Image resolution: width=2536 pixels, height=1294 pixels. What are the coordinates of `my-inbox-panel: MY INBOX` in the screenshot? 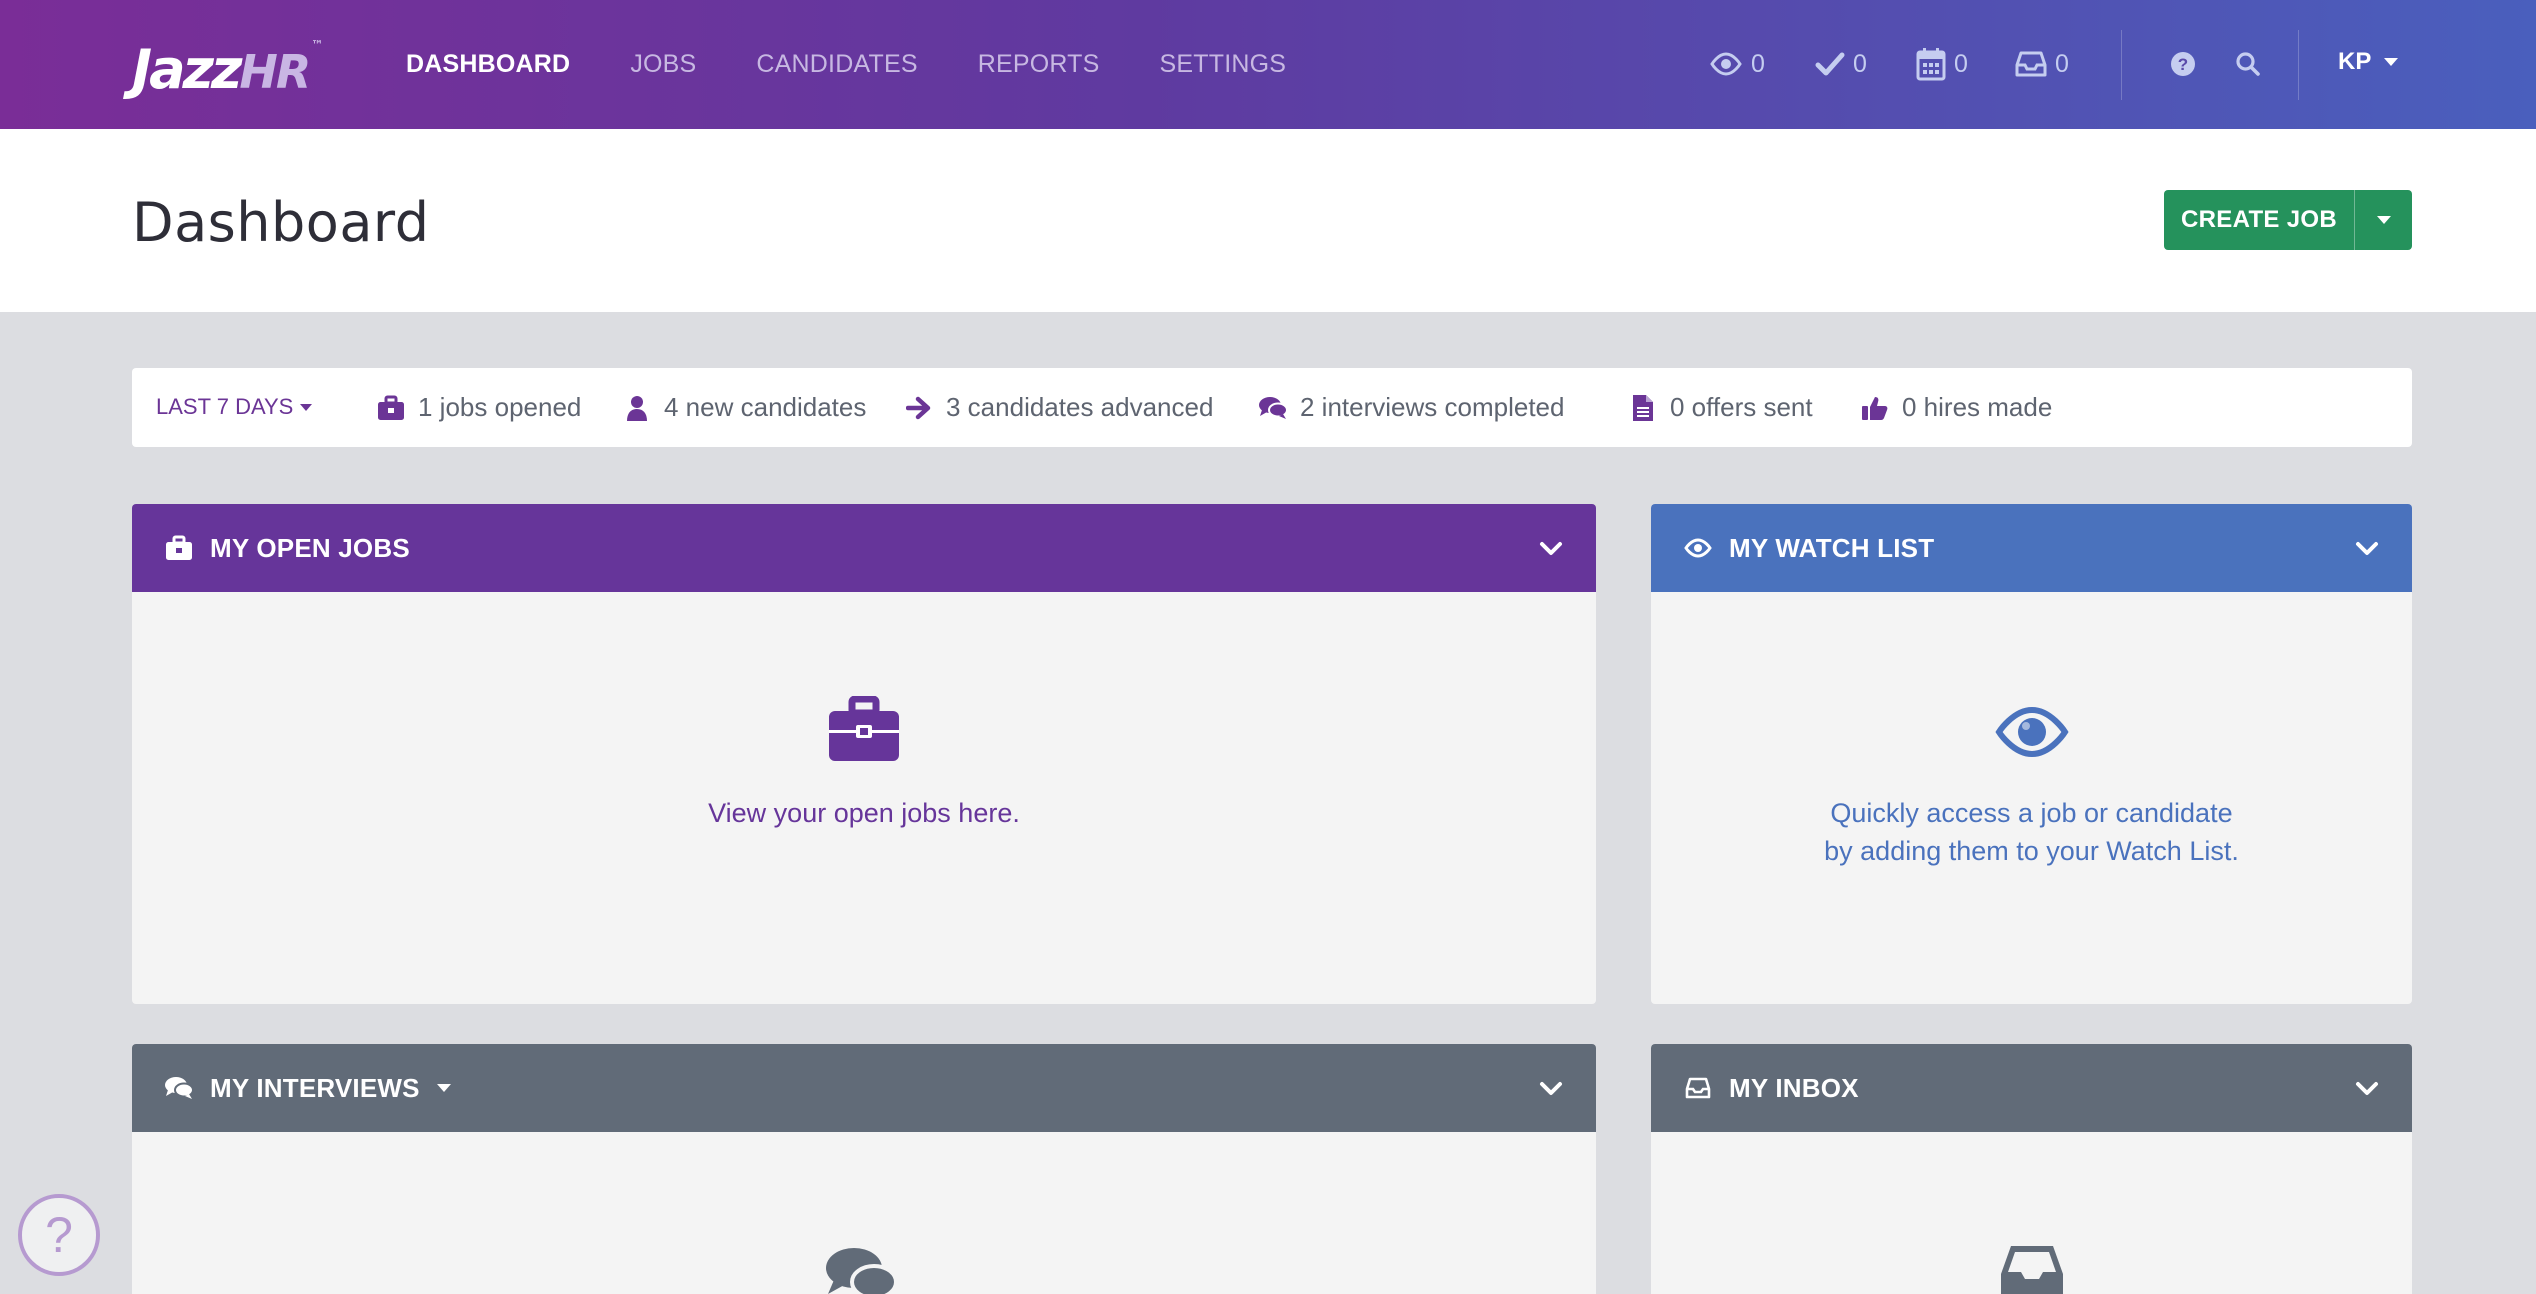 It's located at (2031, 1169).